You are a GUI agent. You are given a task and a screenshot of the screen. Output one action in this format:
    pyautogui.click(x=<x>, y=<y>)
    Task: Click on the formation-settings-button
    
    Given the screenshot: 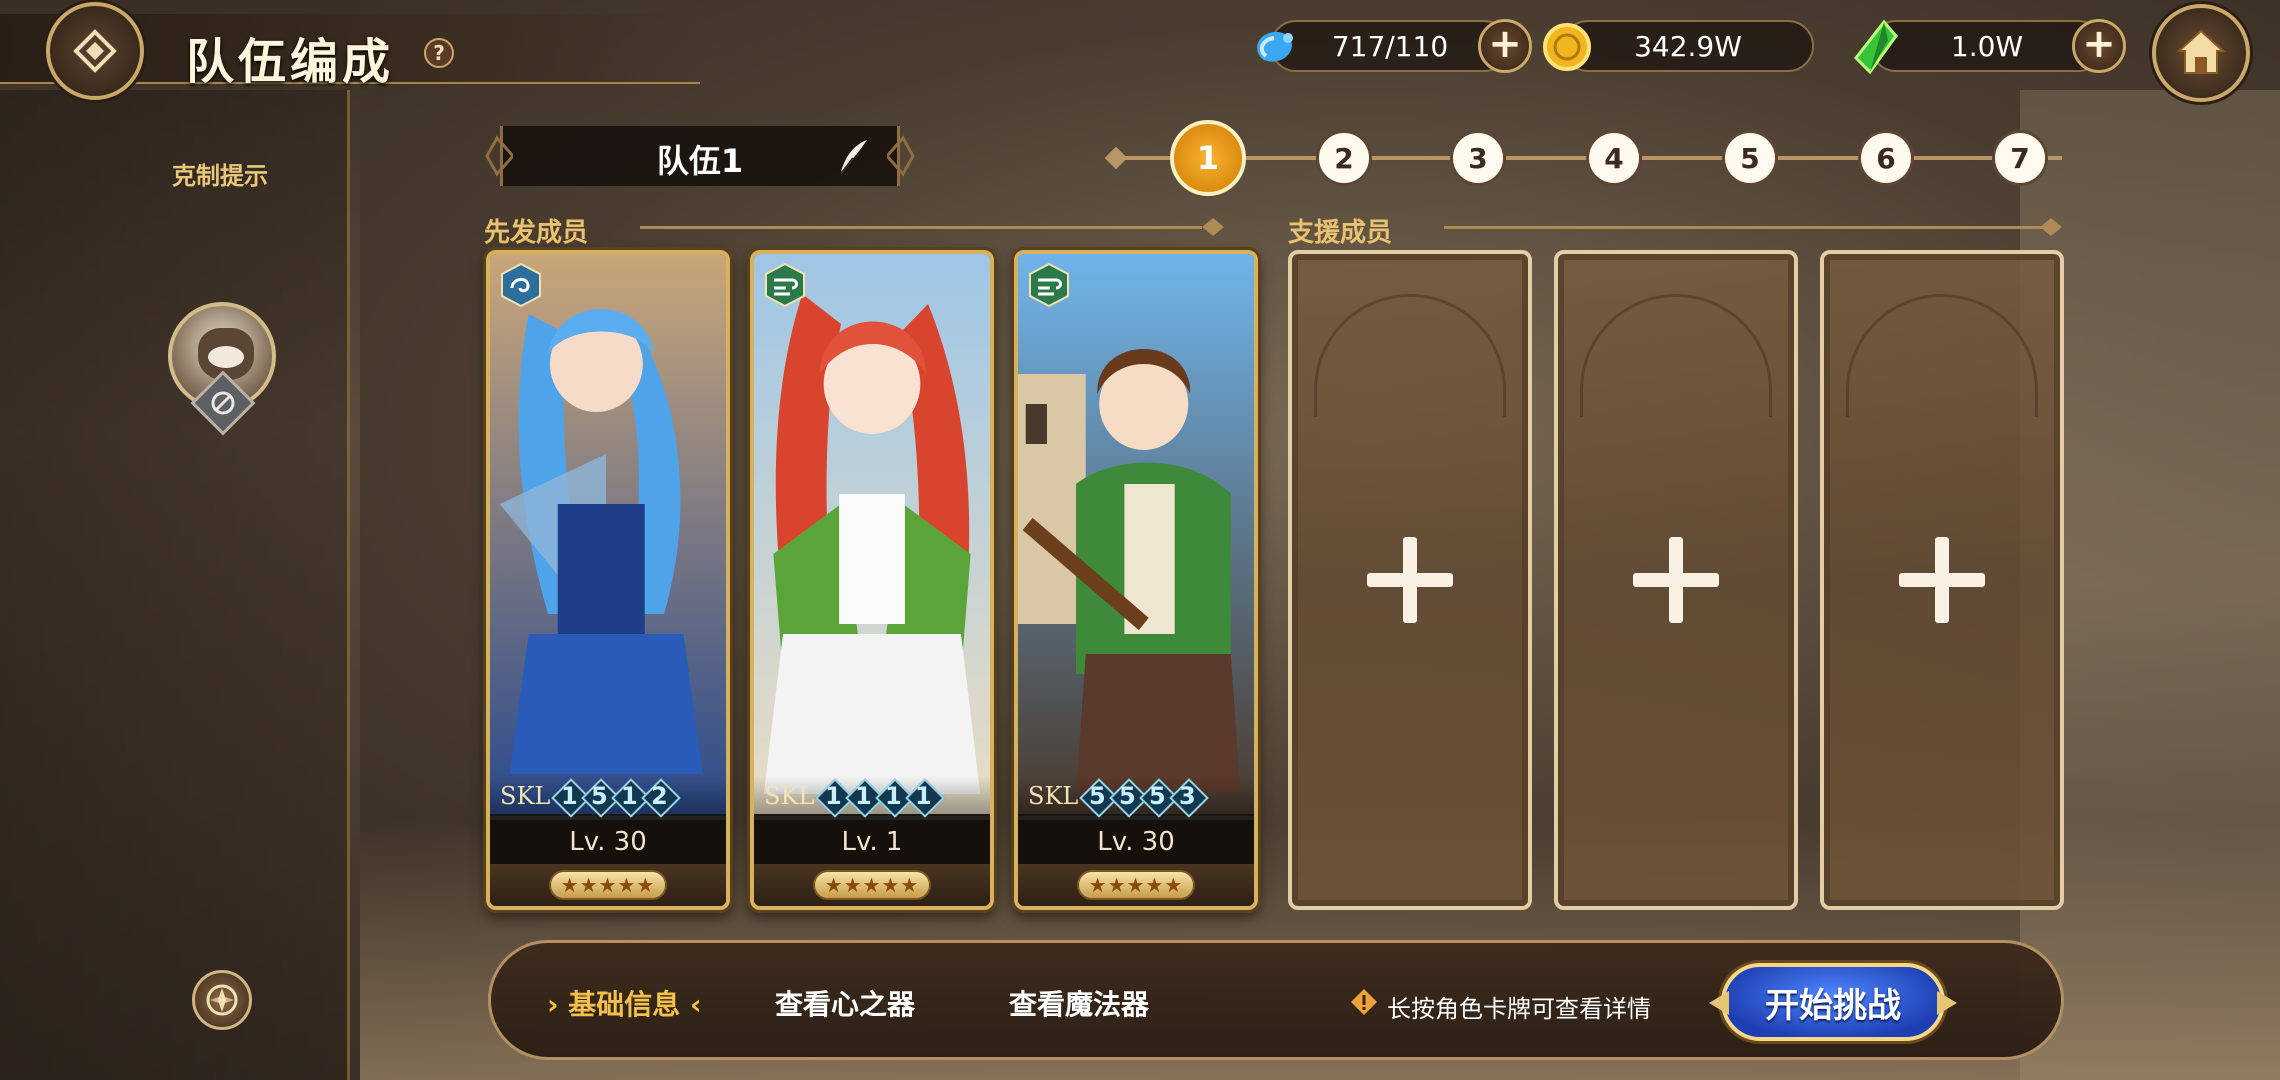 What is the action you would take?
    pyautogui.click(x=222, y=1000)
    